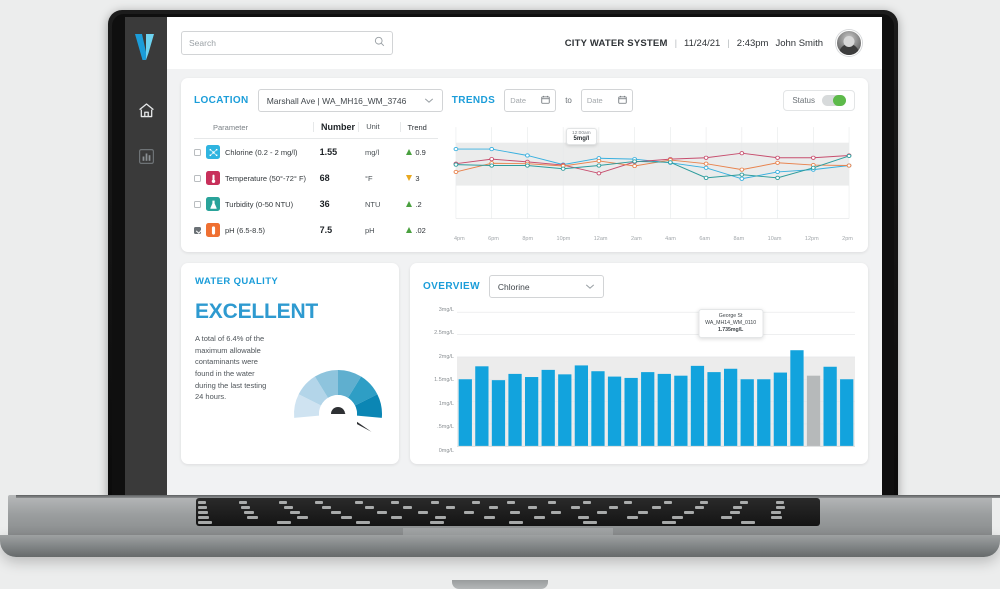  What do you see at coordinates (446, 356) in the screenshot?
I see `y-axis-tick: 2mg/L` at bounding box center [446, 356].